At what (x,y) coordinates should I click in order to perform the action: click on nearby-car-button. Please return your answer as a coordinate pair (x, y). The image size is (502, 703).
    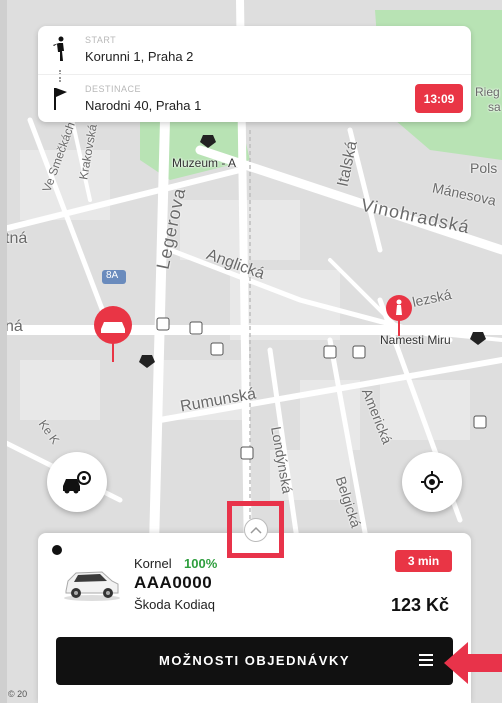
    Looking at the image, I should click on (77, 482).